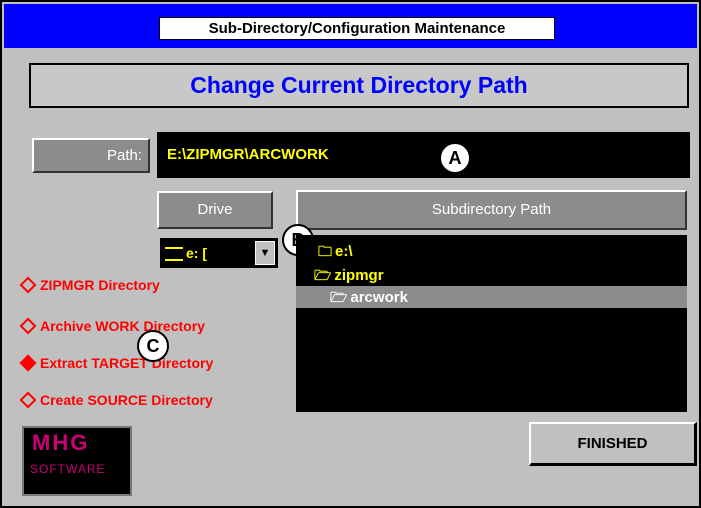  I want to click on radio-archive-work-directory: Archive WORK Directory, so click(112, 326).